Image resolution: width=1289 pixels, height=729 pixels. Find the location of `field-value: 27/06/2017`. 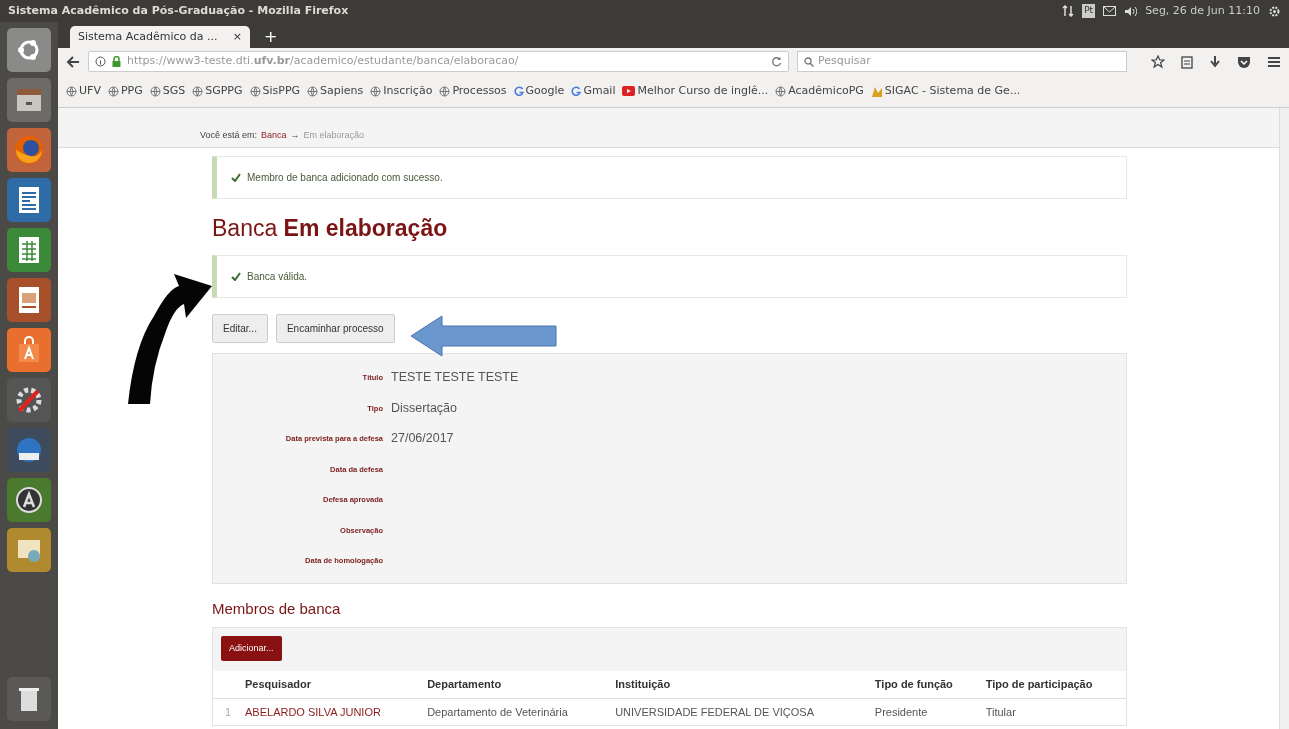

field-value: 27/06/2017 is located at coordinates (422, 439).